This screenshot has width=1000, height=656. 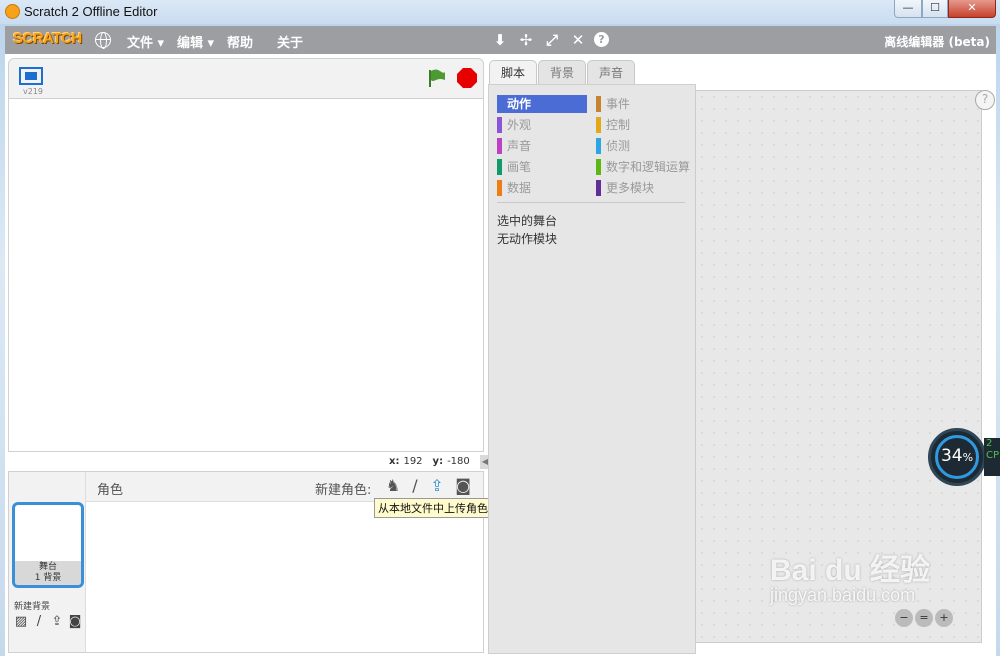 What do you see at coordinates (618, 146) in the screenshot?
I see `category-label: 侦测` at bounding box center [618, 146].